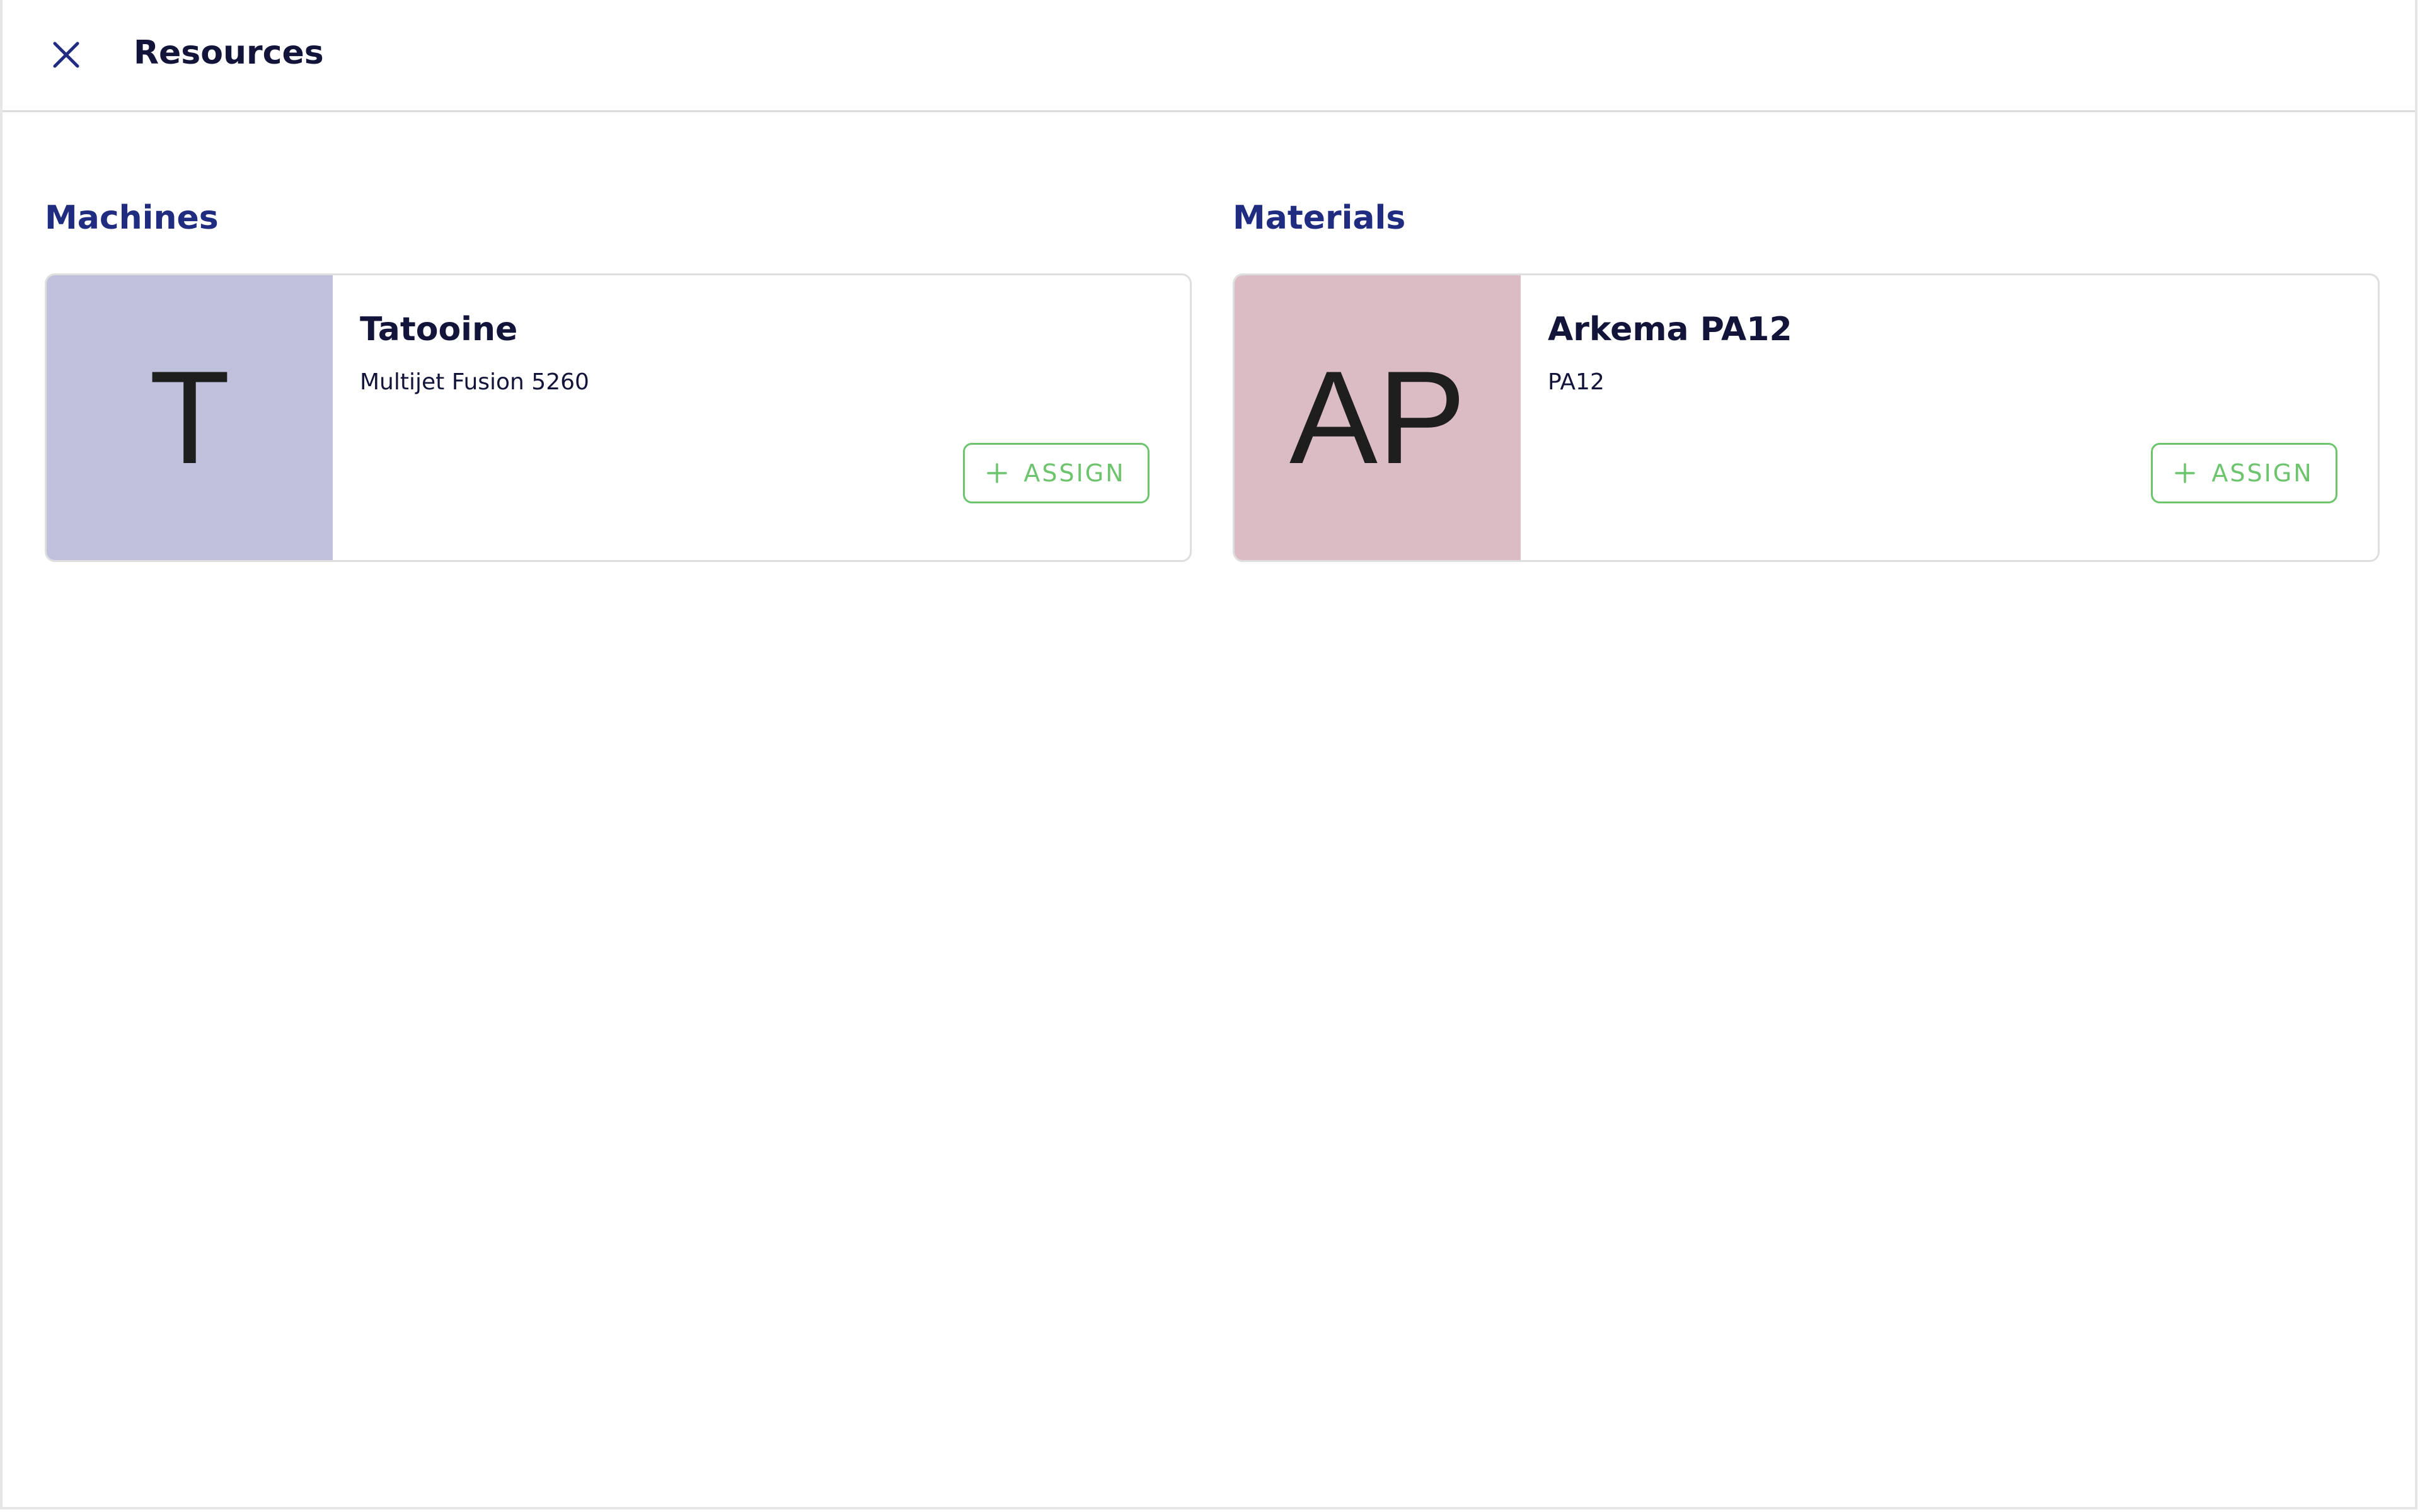  I want to click on panel-header: Resources, so click(1209, 56).